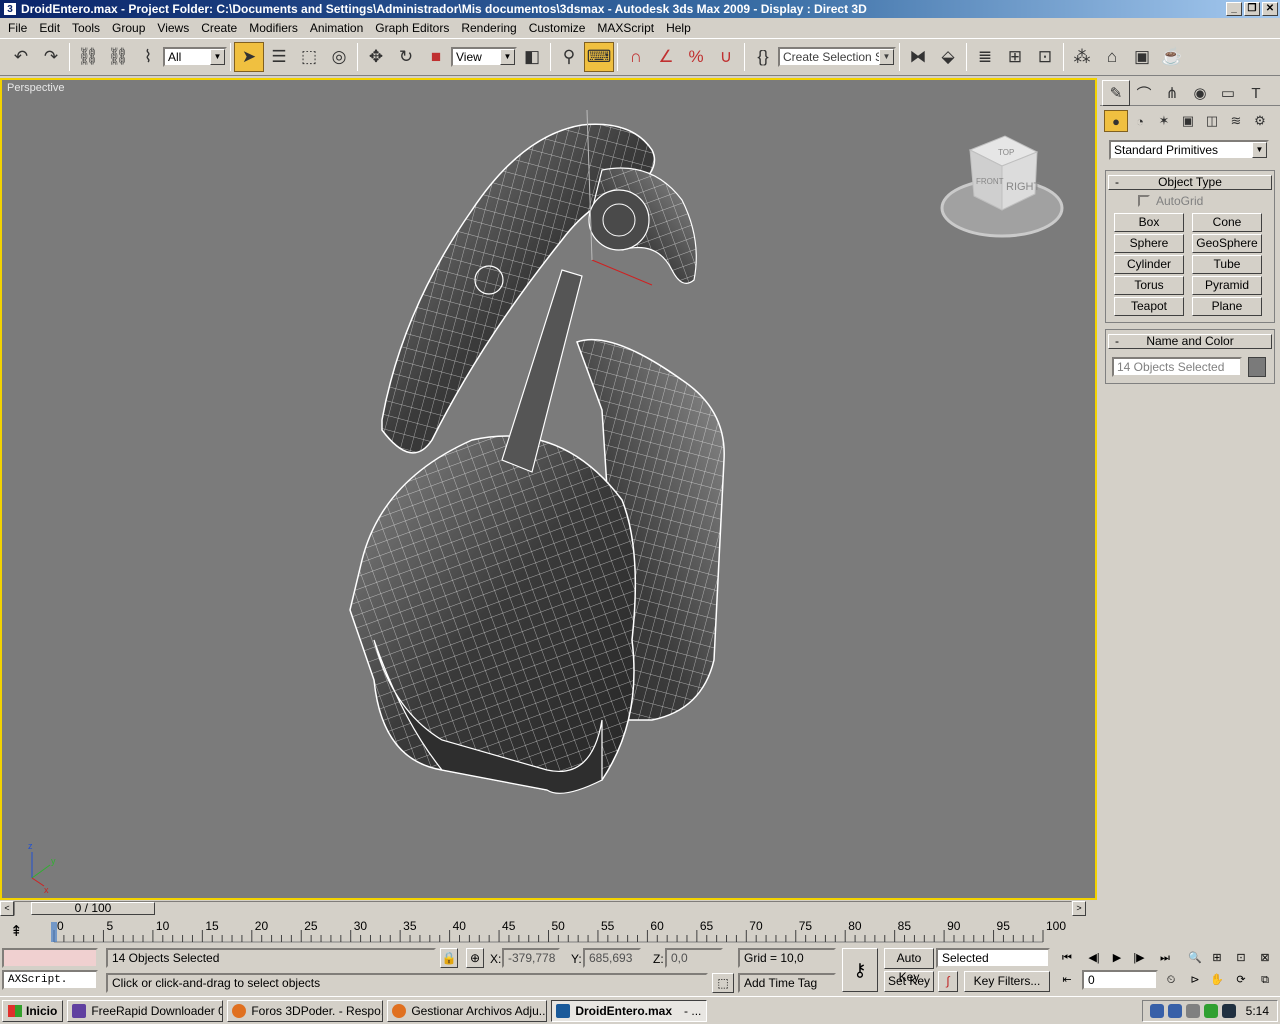 This screenshot has height=1024, width=1280. I want to click on go-to-end-icon: ⏭, so click(1165, 958).